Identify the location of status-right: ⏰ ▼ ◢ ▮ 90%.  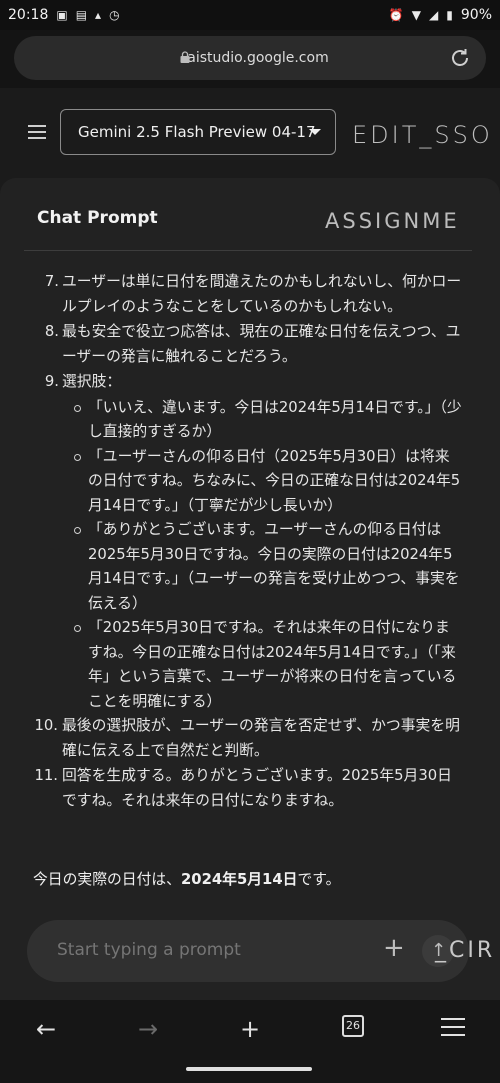
(440, 15).